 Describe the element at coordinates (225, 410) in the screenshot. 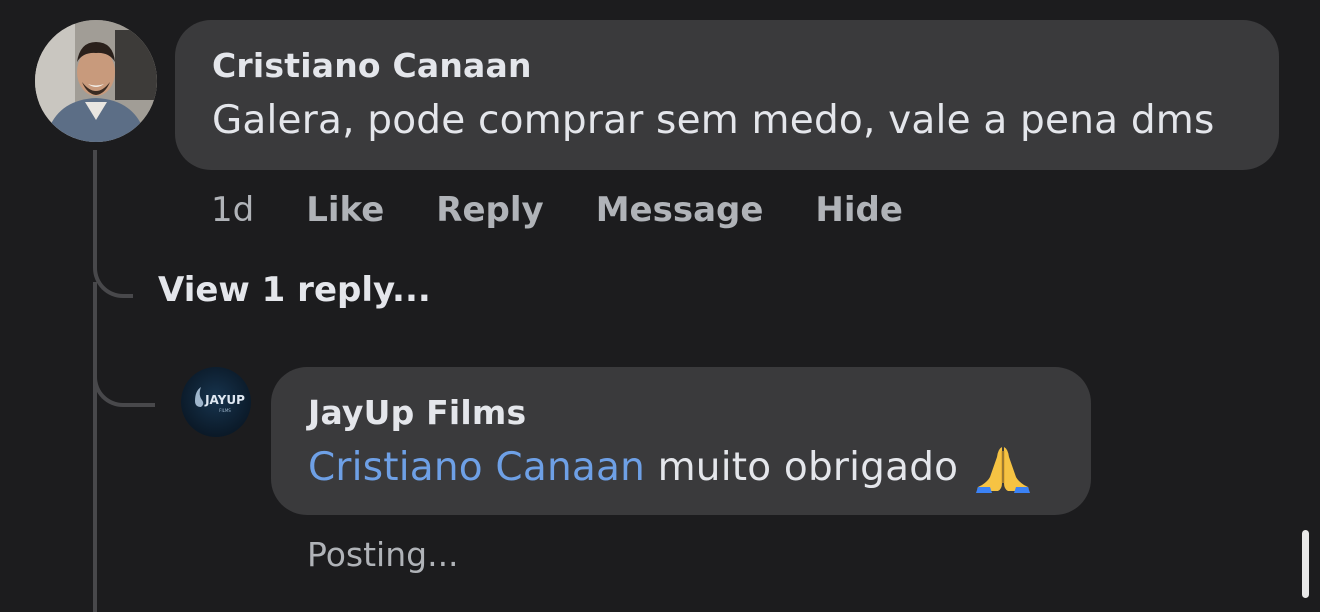

I see `logo-subtext: FILMS` at that location.